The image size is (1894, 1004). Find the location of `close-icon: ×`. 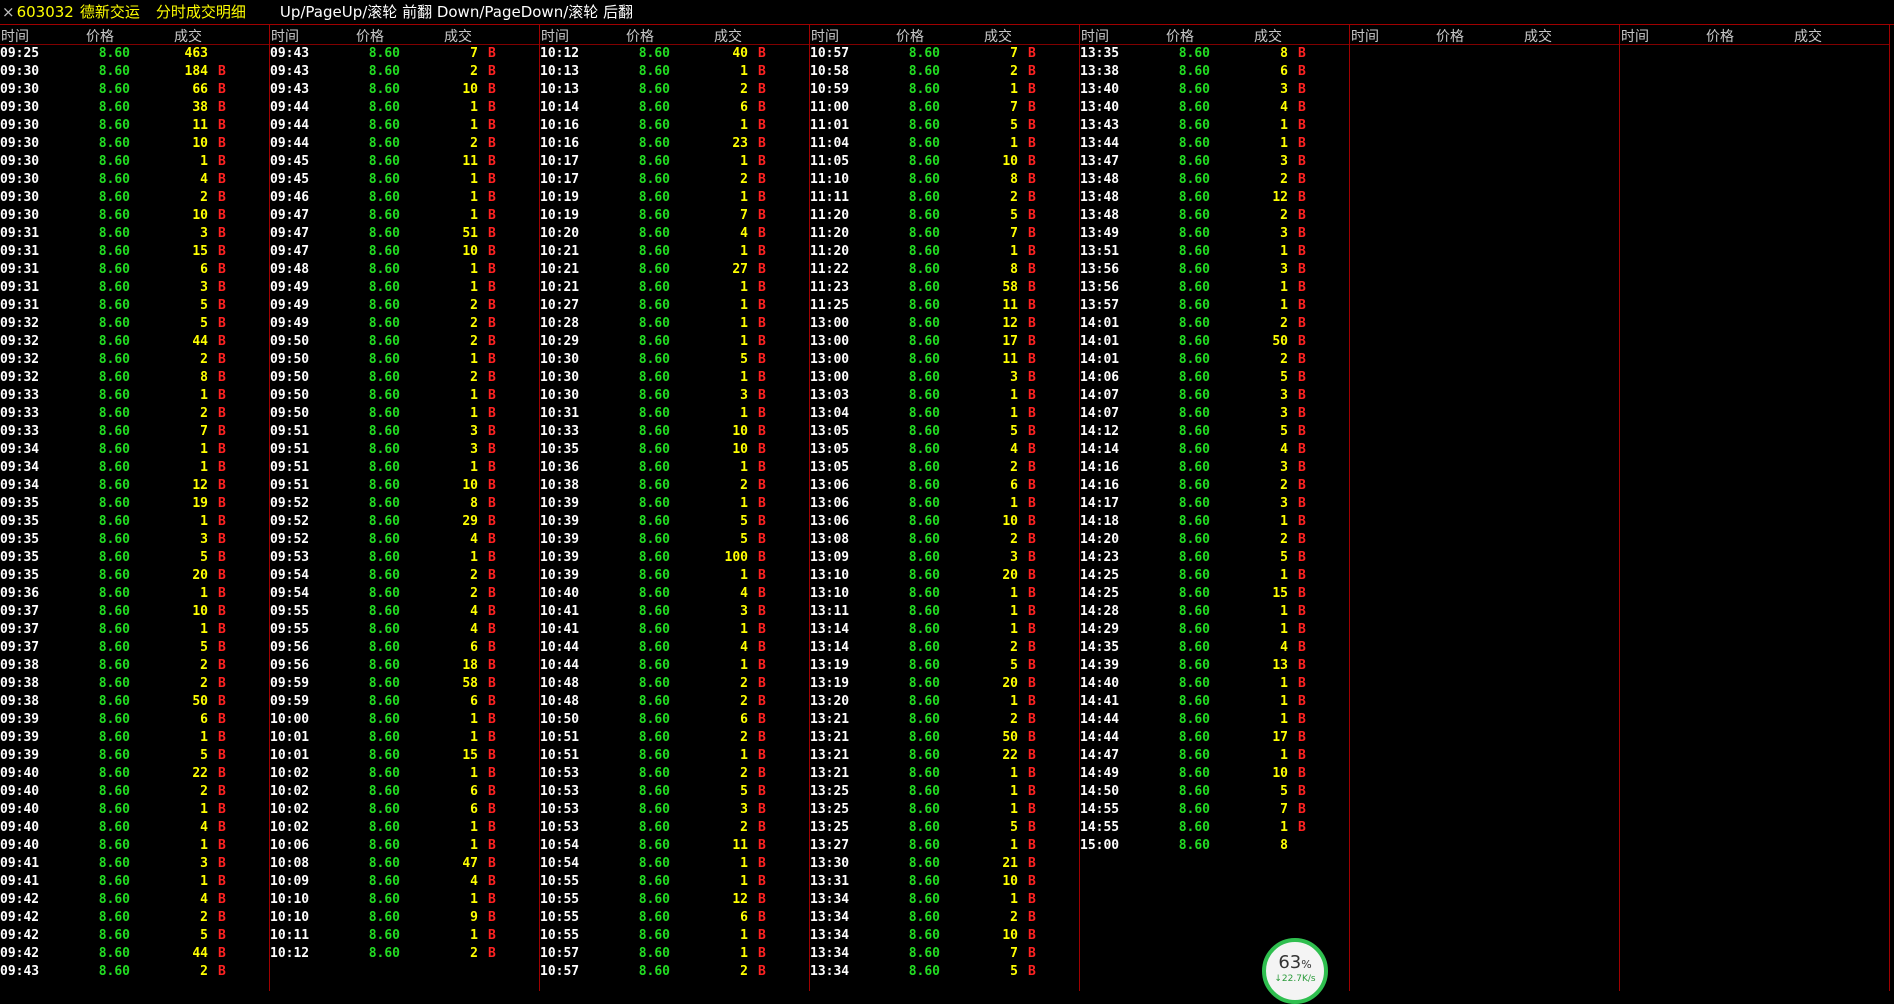

close-icon: × is located at coordinates (8, 12).